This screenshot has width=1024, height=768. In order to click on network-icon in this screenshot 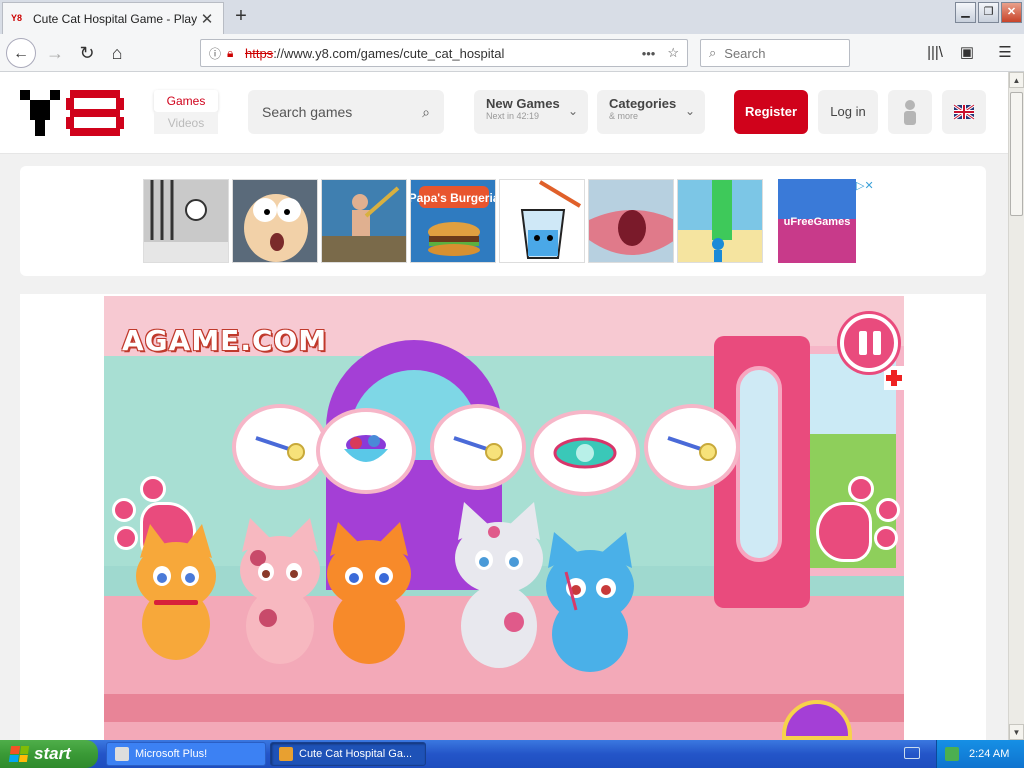, I will do `click(952, 754)`.